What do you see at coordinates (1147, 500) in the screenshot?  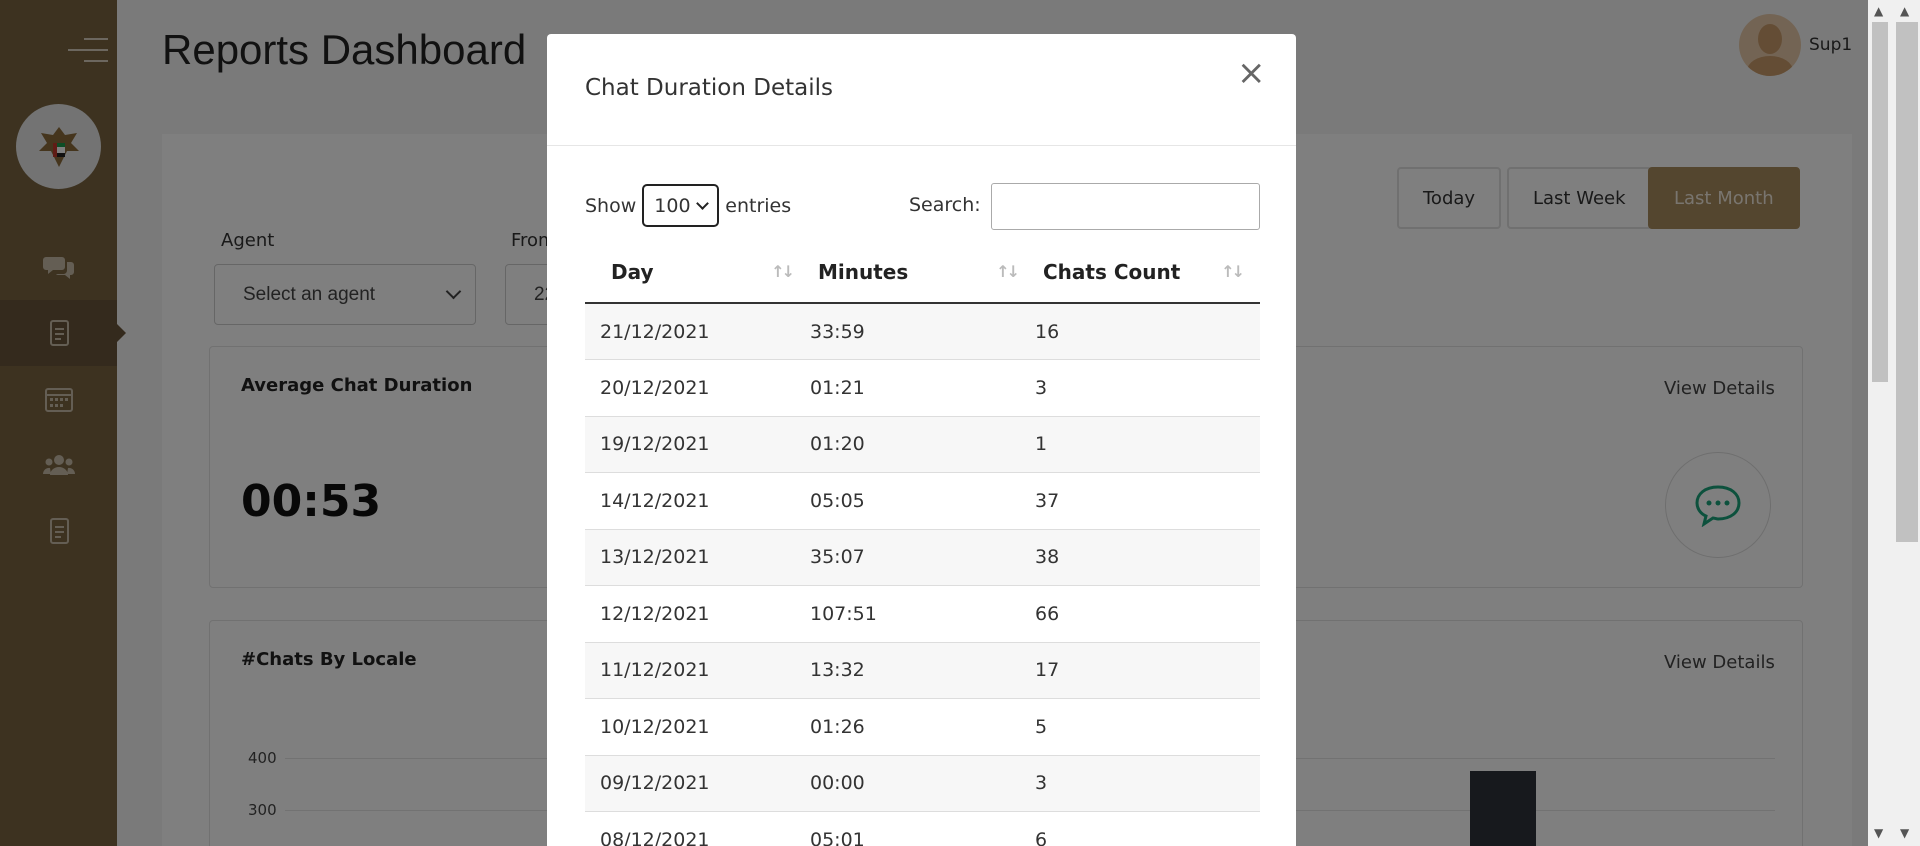 I see `chats-count-cell: 37` at bounding box center [1147, 500].